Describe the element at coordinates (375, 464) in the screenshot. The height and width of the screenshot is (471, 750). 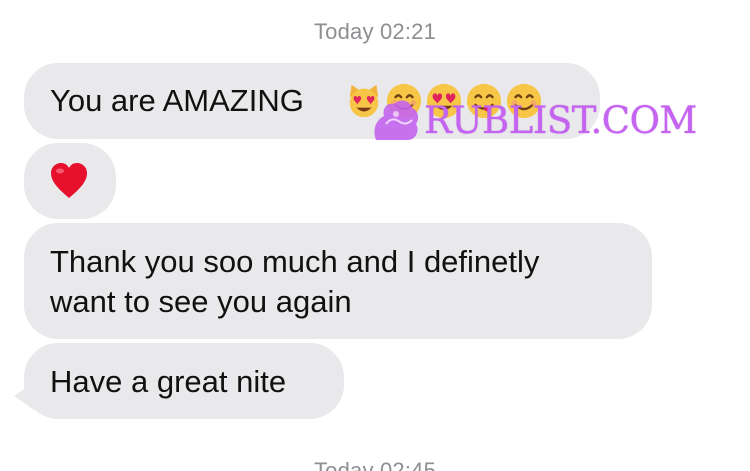
I see `timestamp: Today 02:45` at that location.